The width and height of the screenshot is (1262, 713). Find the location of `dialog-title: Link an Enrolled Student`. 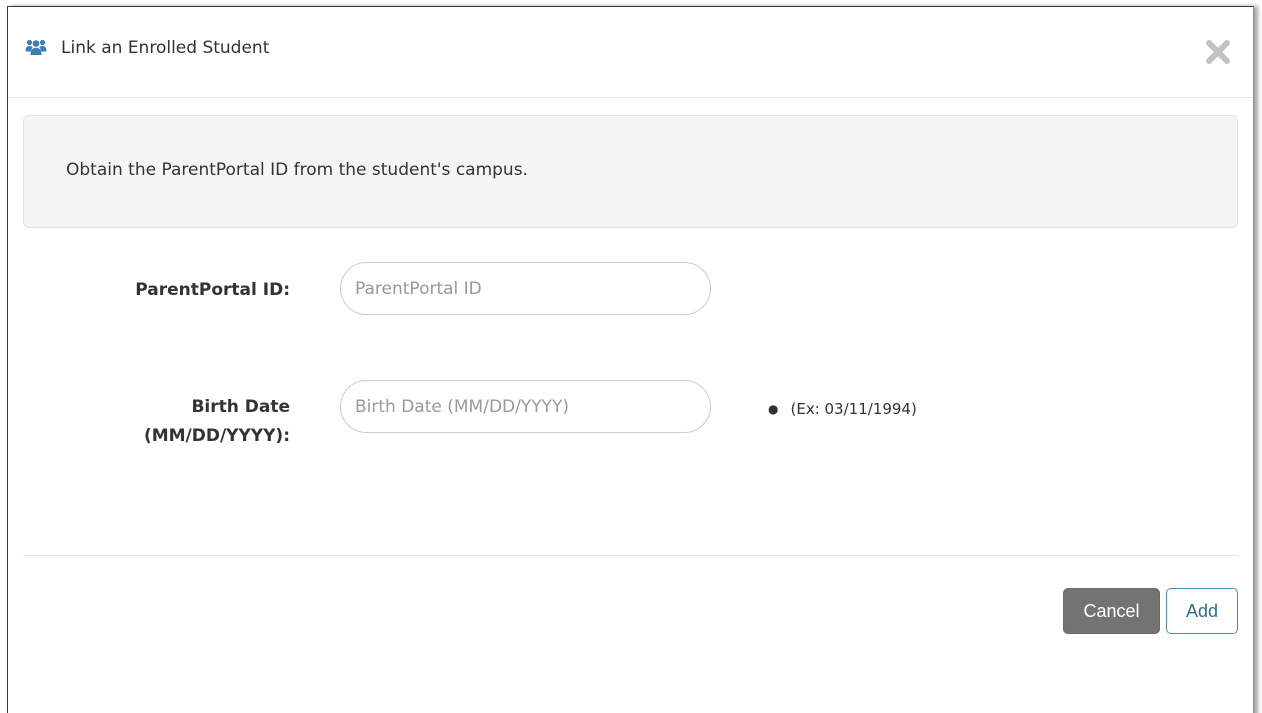

dialog-title: Link an Enrolled Student is located at coordinates (165, 48).